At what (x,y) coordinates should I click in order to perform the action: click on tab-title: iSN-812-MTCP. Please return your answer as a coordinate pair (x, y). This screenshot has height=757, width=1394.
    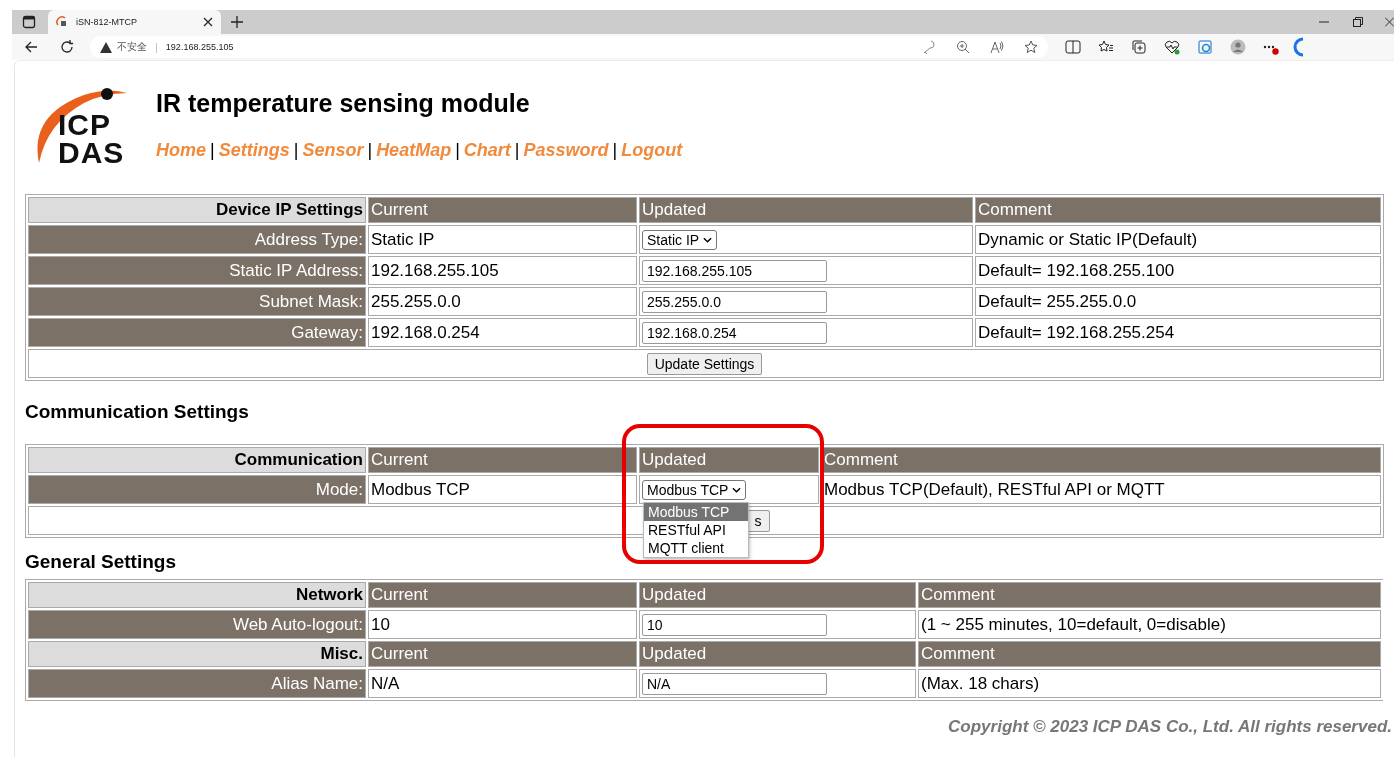
    Looking at the image, I should click on (107, 22).